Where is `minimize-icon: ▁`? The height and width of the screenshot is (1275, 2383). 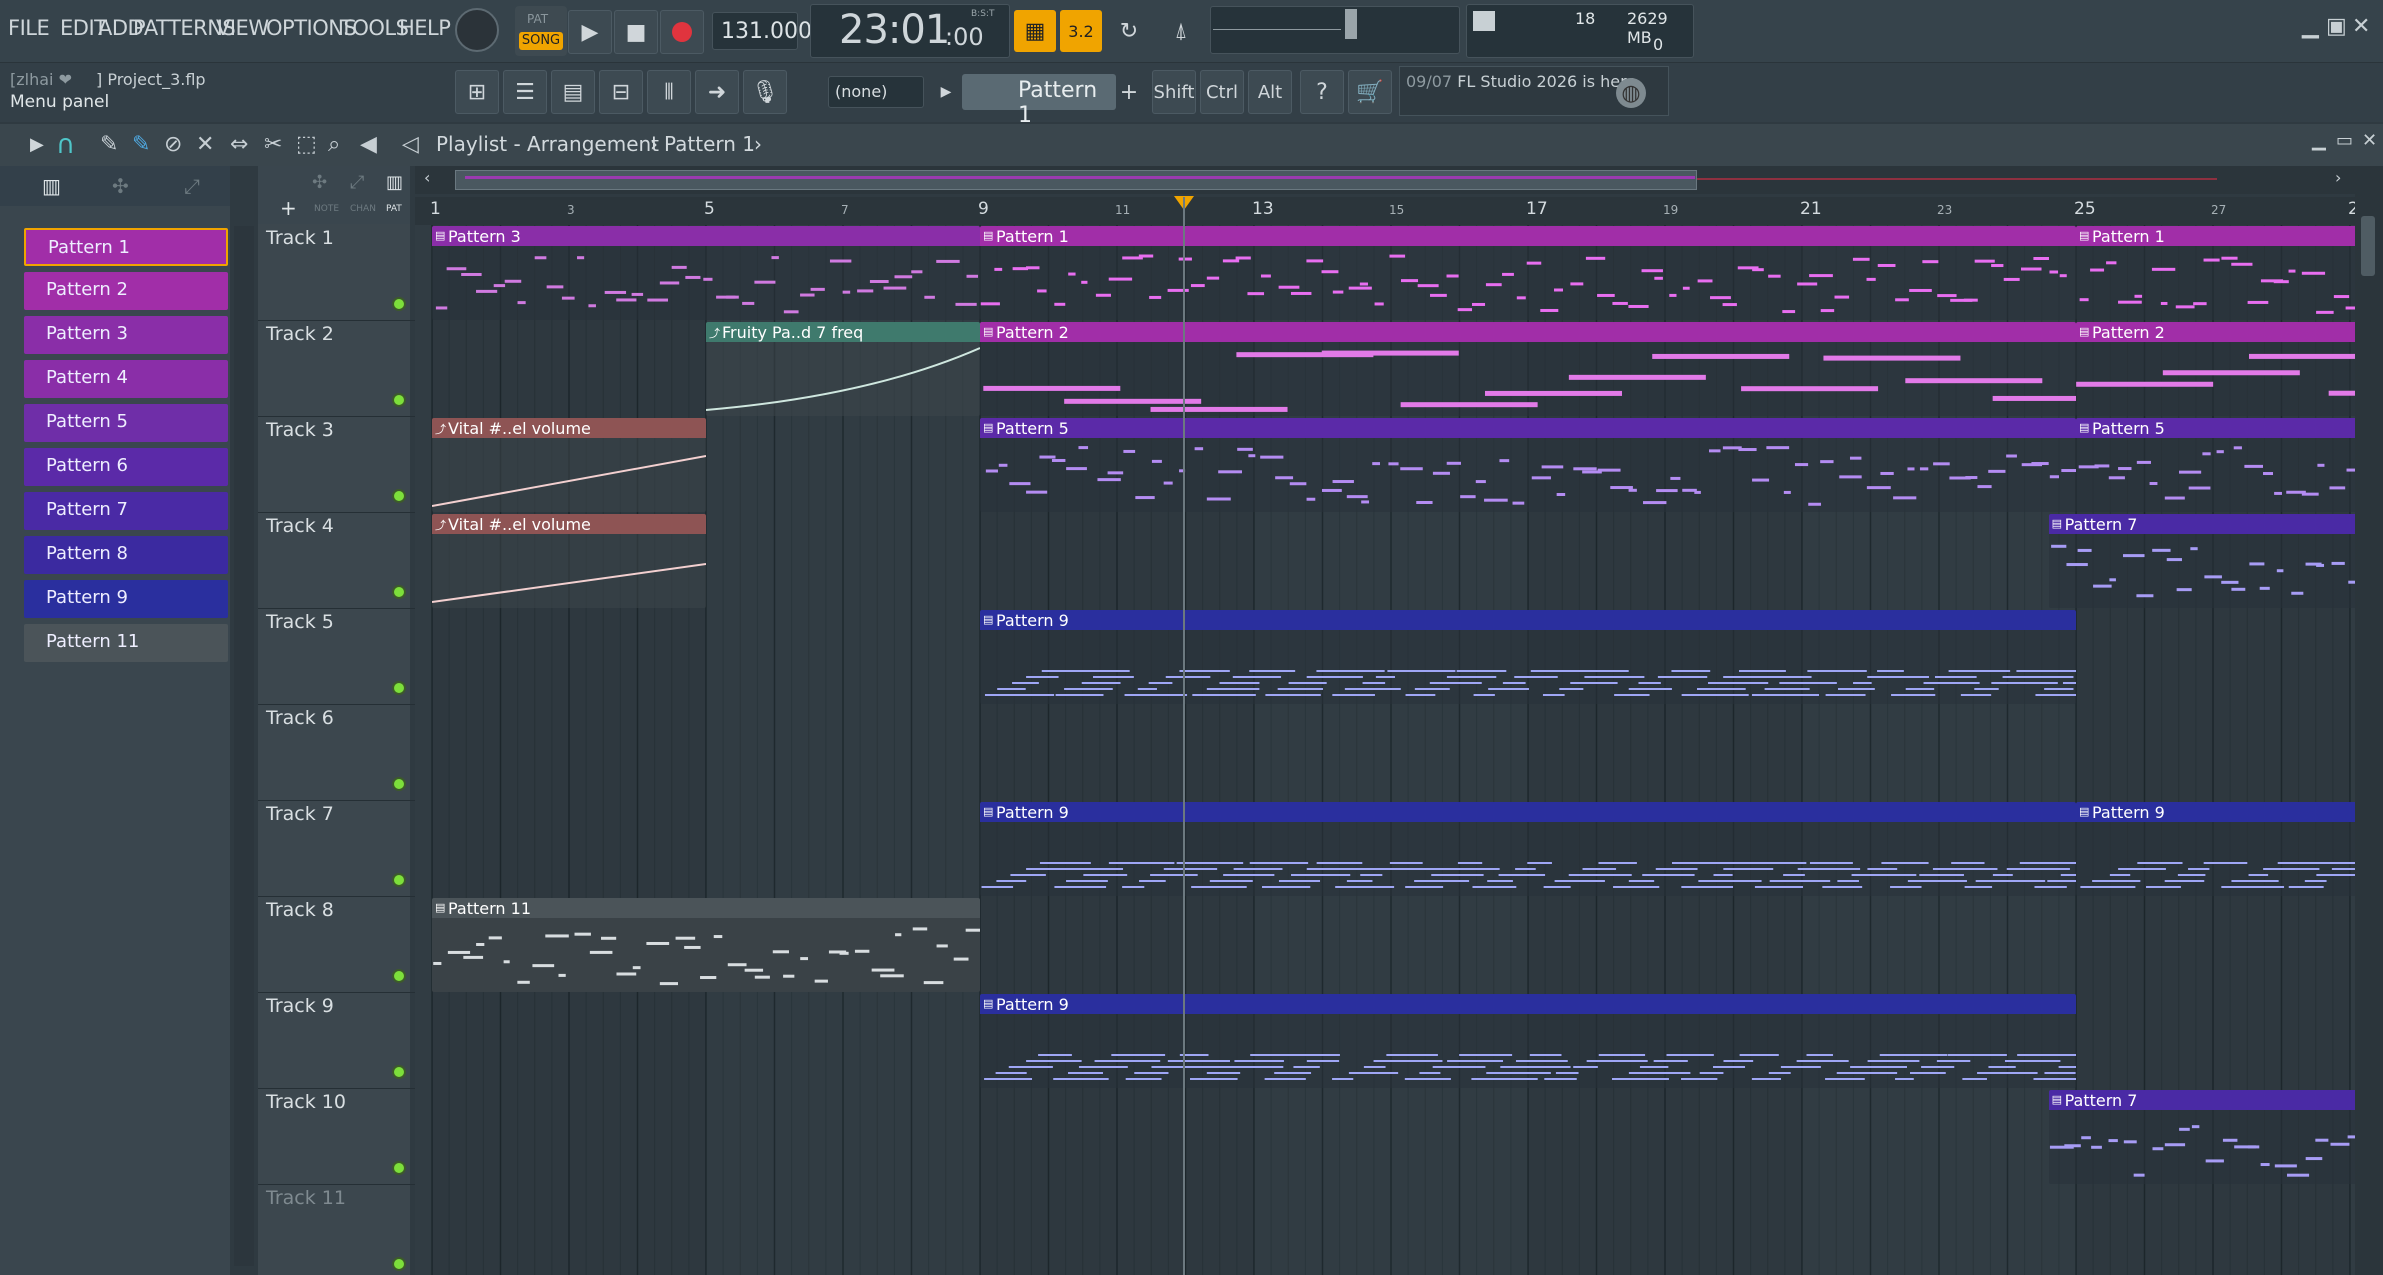
minimize-icon: ▁ is located at coordinates (2310, 26).